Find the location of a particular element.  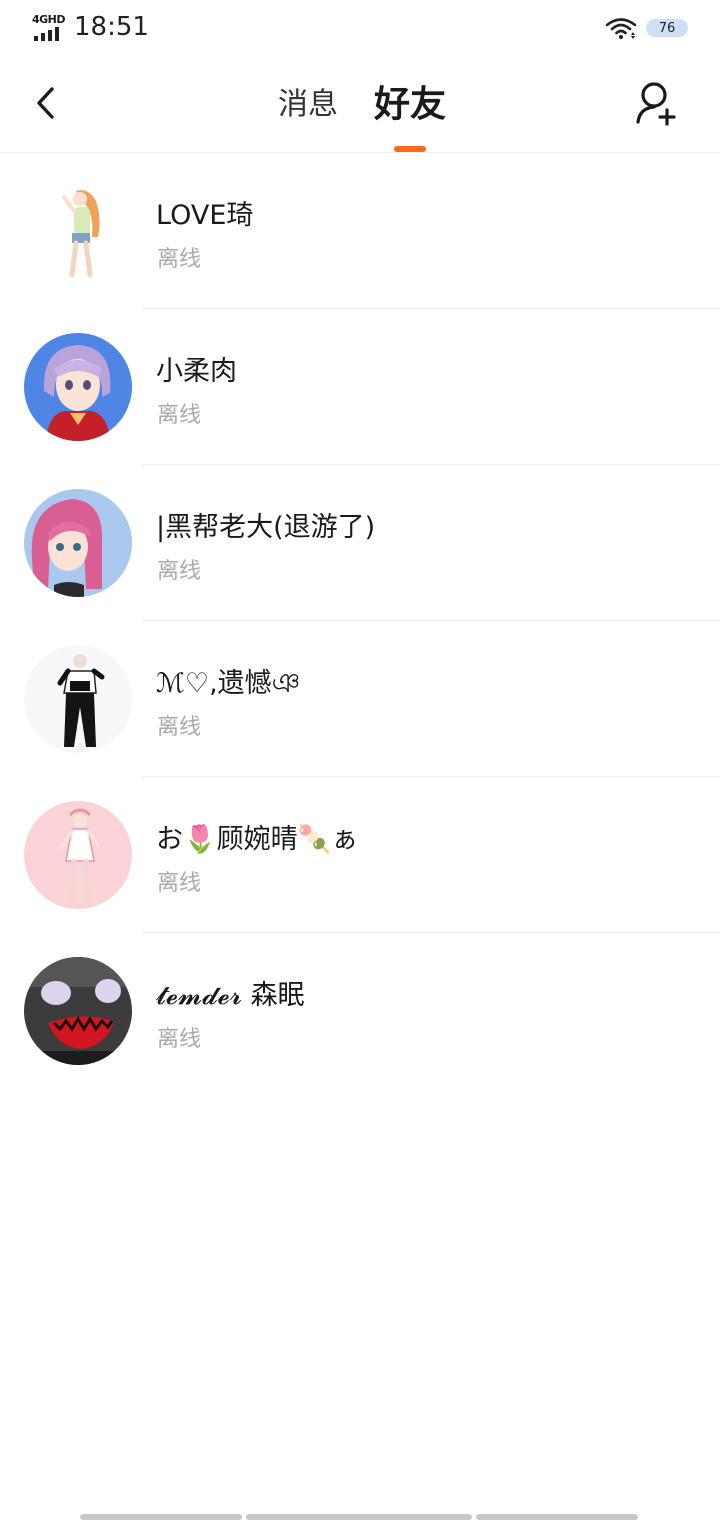

status-right: 76 is located at coordinates (646, 28).